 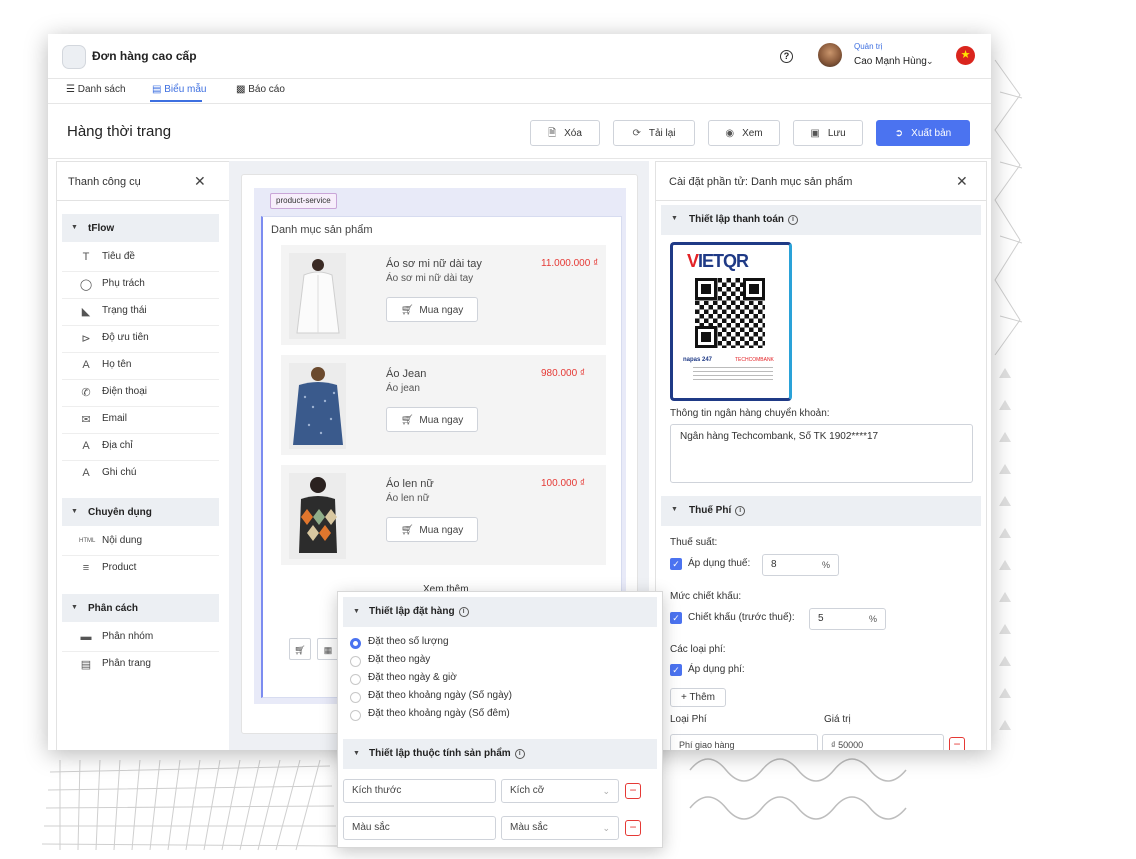 I want to click on tool-item-group: ▬ Phân nhóm, so click(x=140, y=638).